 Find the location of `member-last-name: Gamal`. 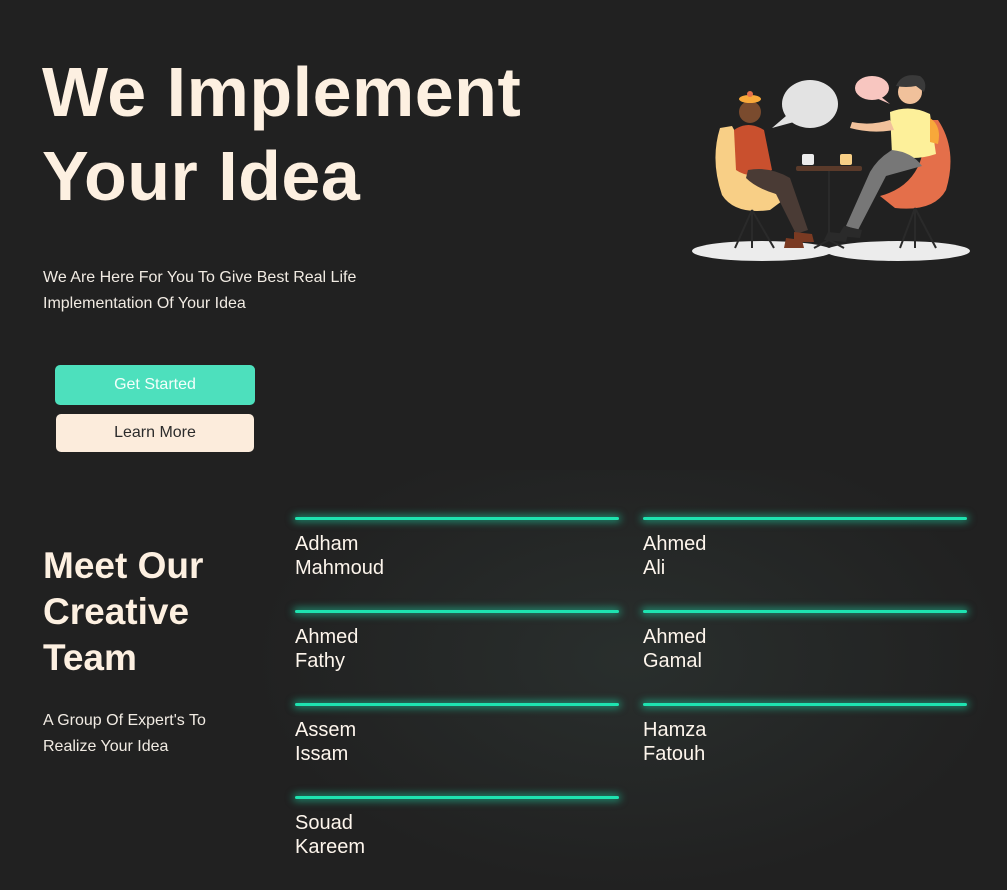

member-last-name: Gamal is located at coordinates (672, 661).